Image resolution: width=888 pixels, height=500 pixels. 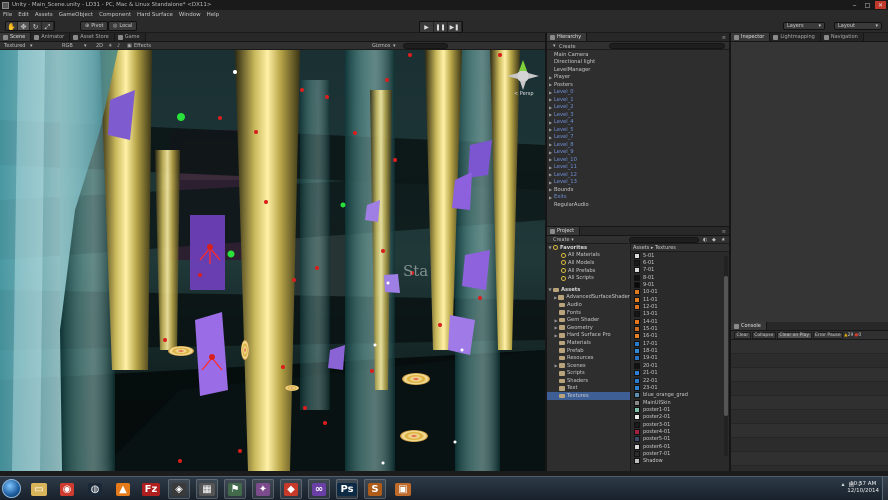 I want to click on favorite-star-icon: ★, so click(x=723, y=240).